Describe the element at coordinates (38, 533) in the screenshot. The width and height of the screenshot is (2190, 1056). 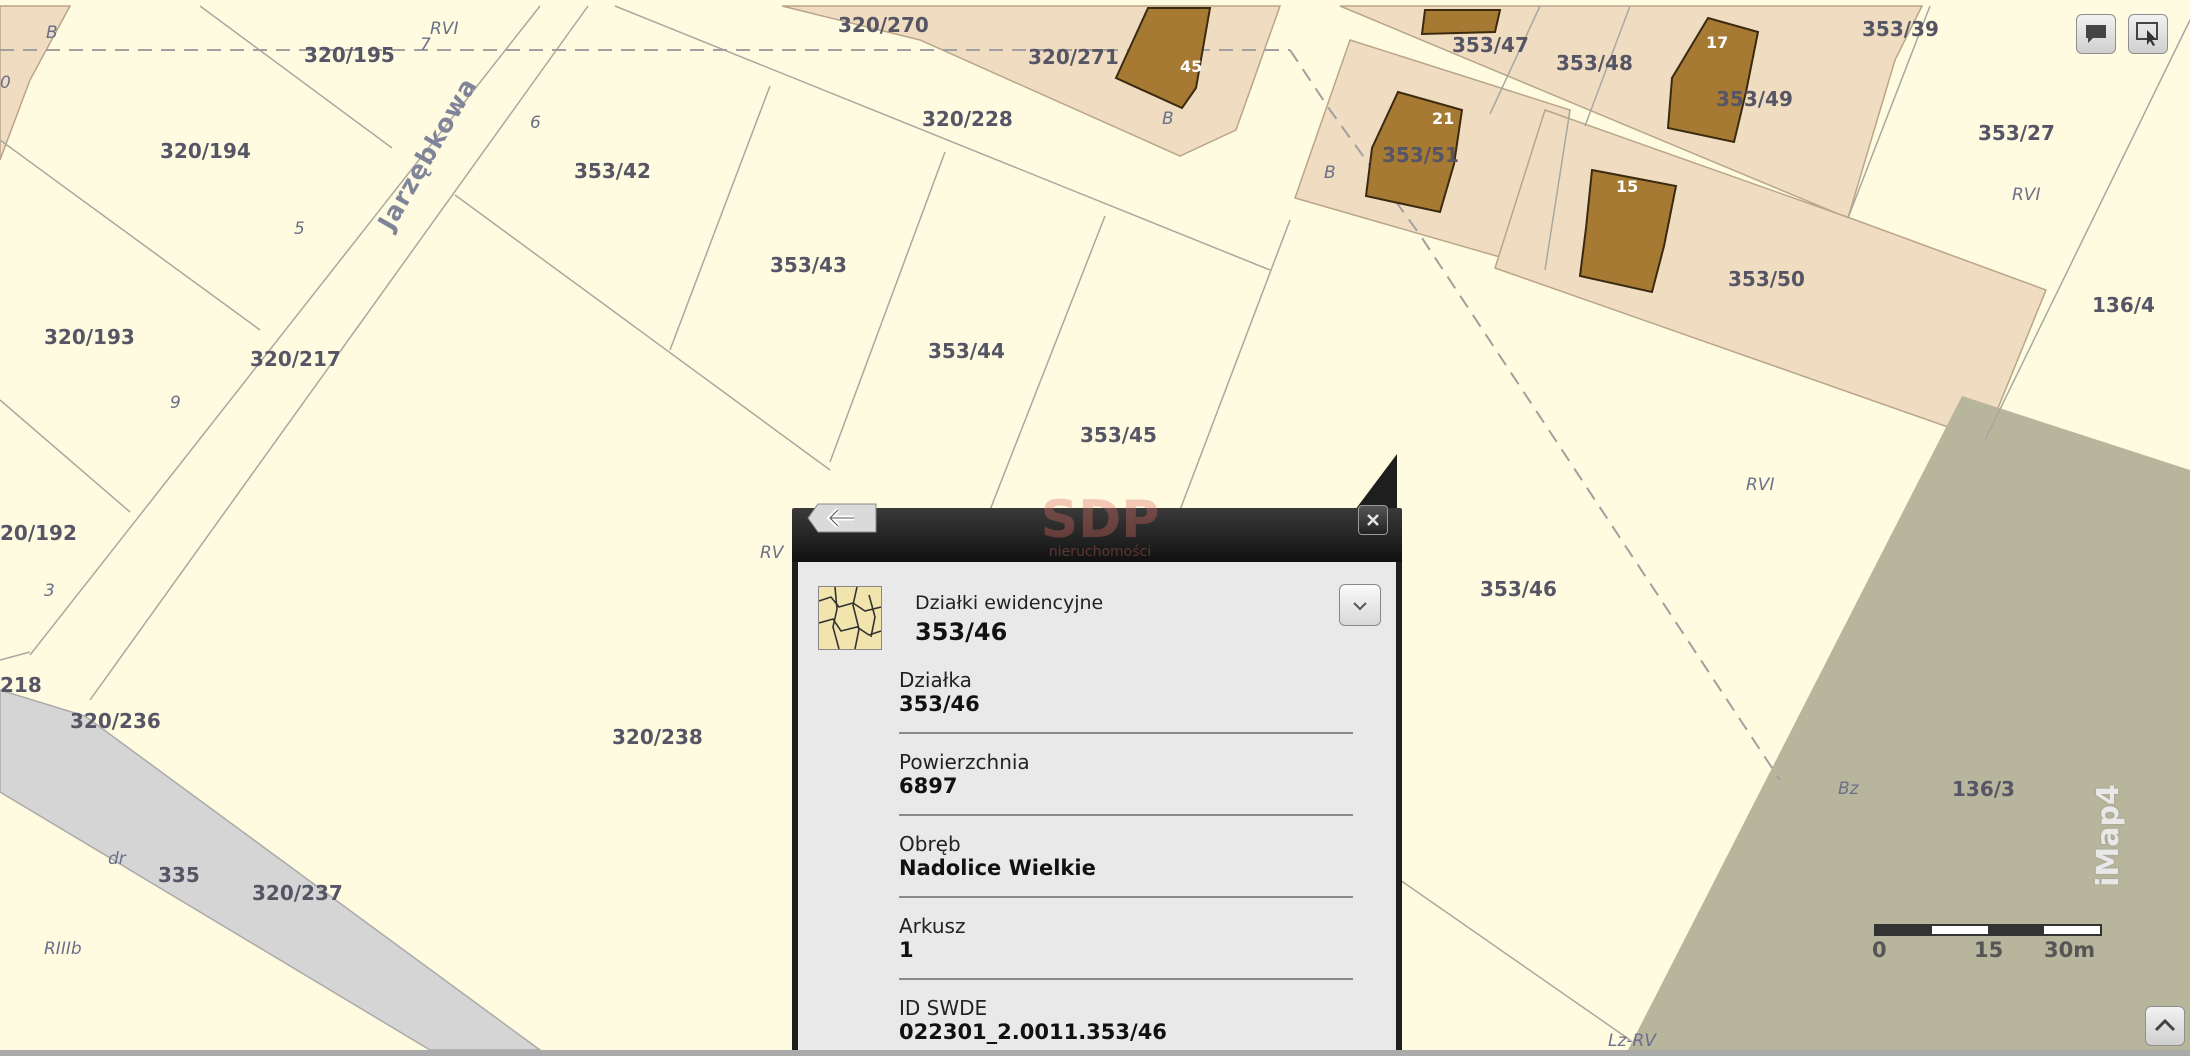
I see `parcel-label: 20/192` at that location.